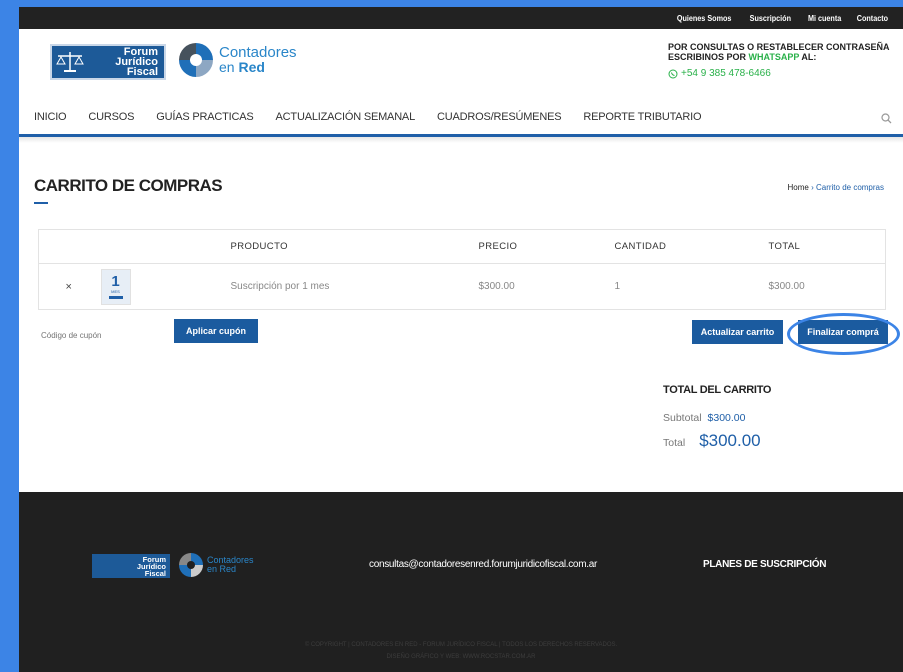 Image resolution: width=903 pixels, height=672 pixels. What do you see at coordinates (204, 117) in the screenshot?
I see `nav-item-guias-practicas: GUÍAS PRACTICAS` at bounding box center [204, 117].